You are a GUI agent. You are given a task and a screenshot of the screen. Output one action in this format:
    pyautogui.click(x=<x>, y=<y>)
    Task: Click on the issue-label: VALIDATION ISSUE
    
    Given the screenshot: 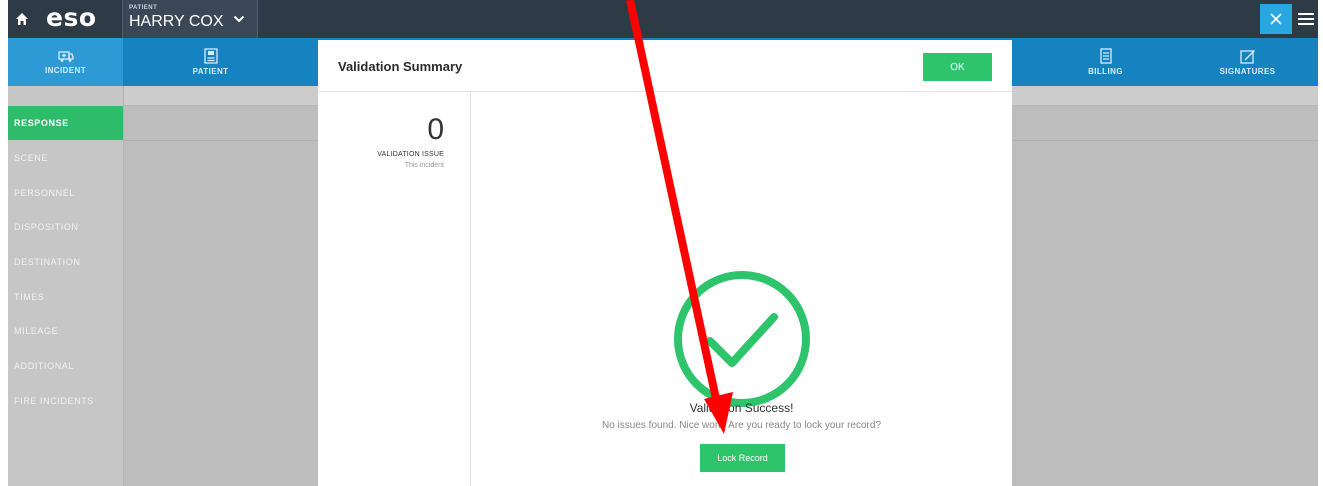 What is the action you would take?
    pyautogui.click(x=410, y=154)
    